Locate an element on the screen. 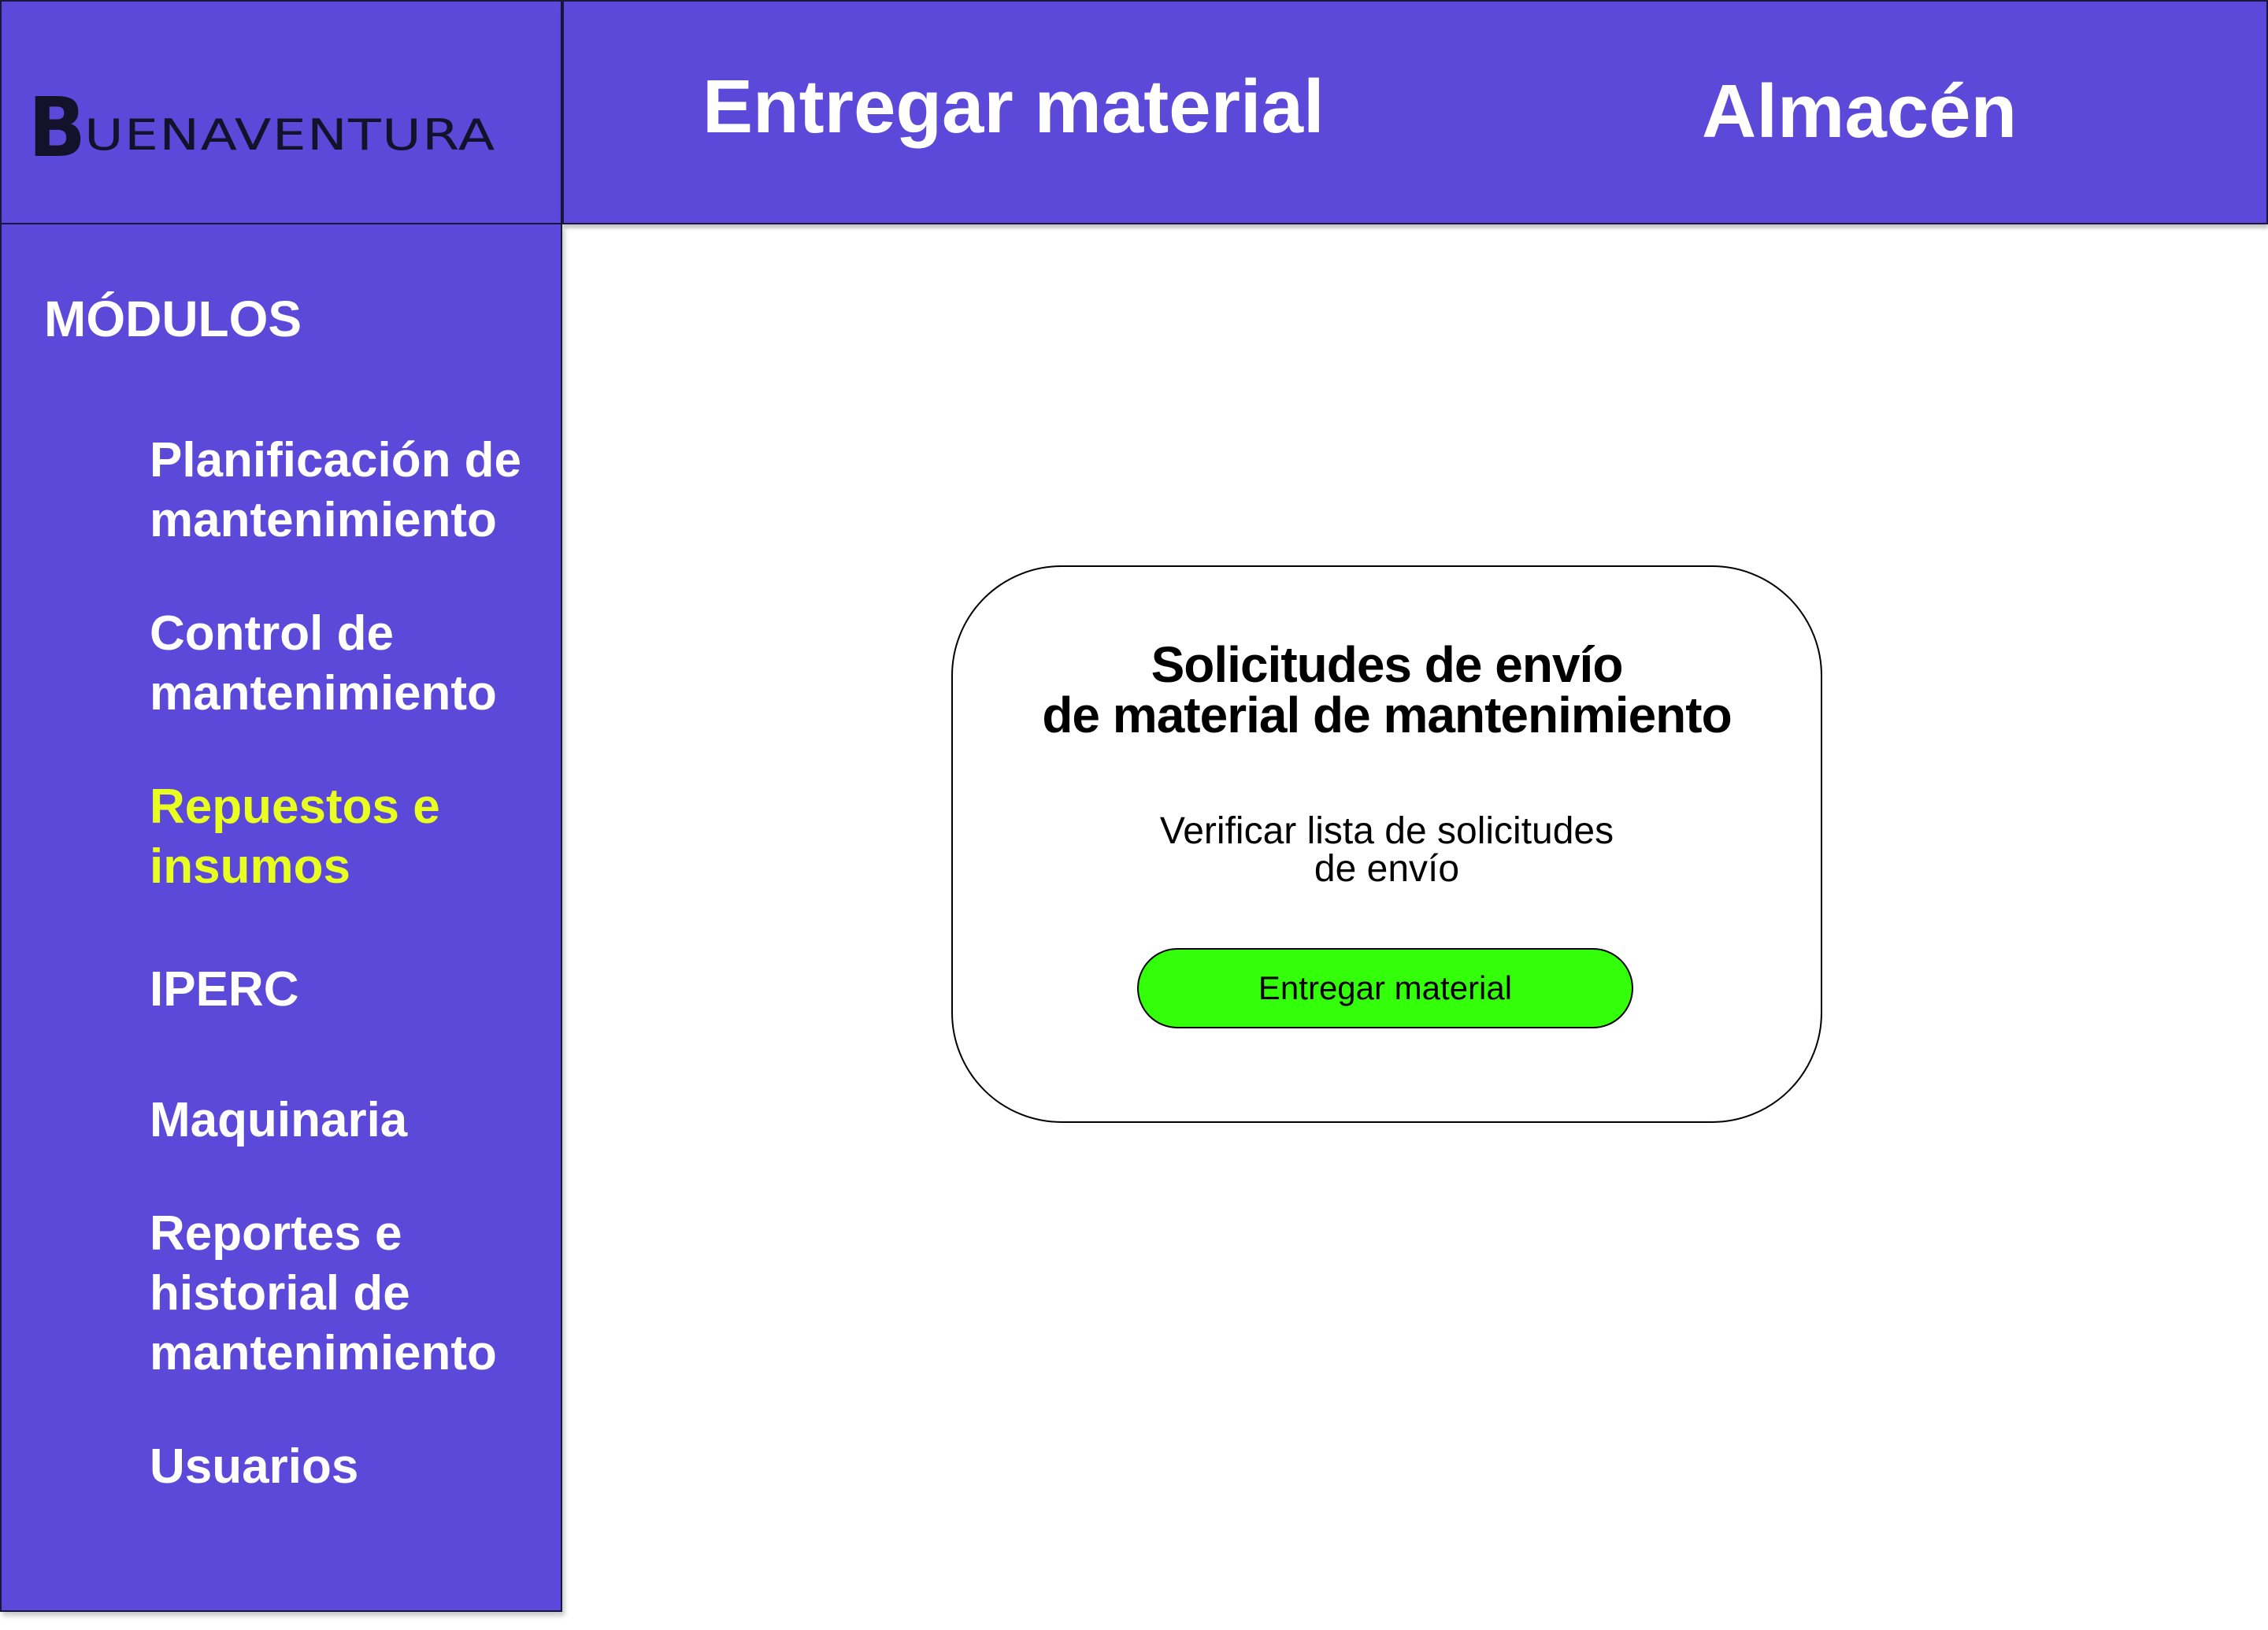 This screenshot has height=1630, width=2268. logo-initial: B is located at coordinates (57, 128).